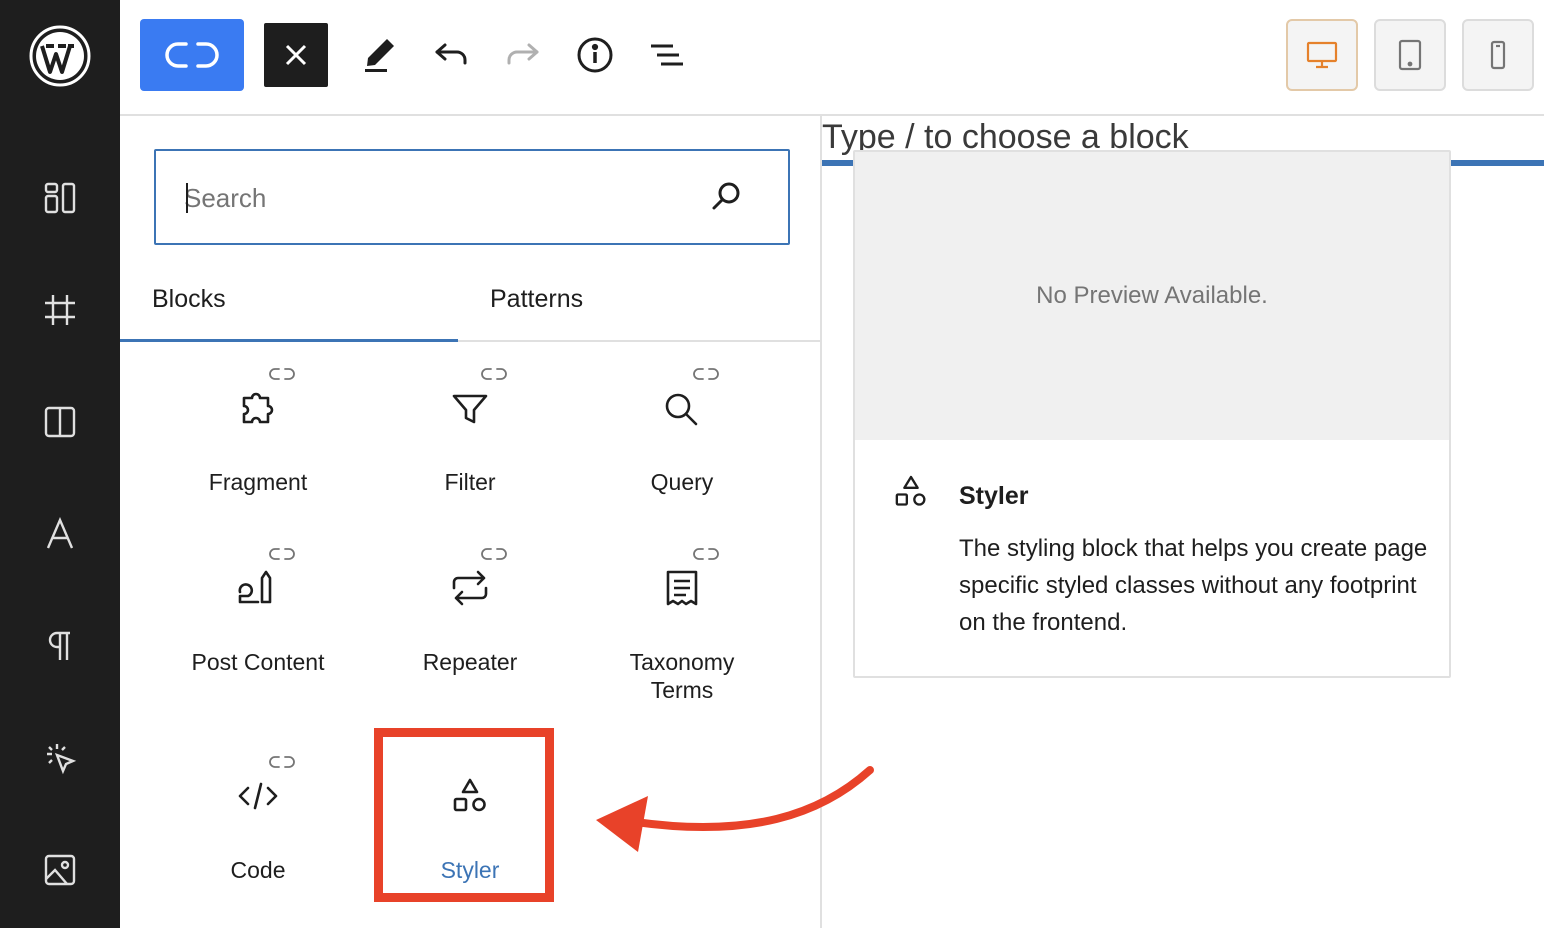  Describe the element at coordinates (60, 198) in the screenshot. I see `layout-icon` at that location.